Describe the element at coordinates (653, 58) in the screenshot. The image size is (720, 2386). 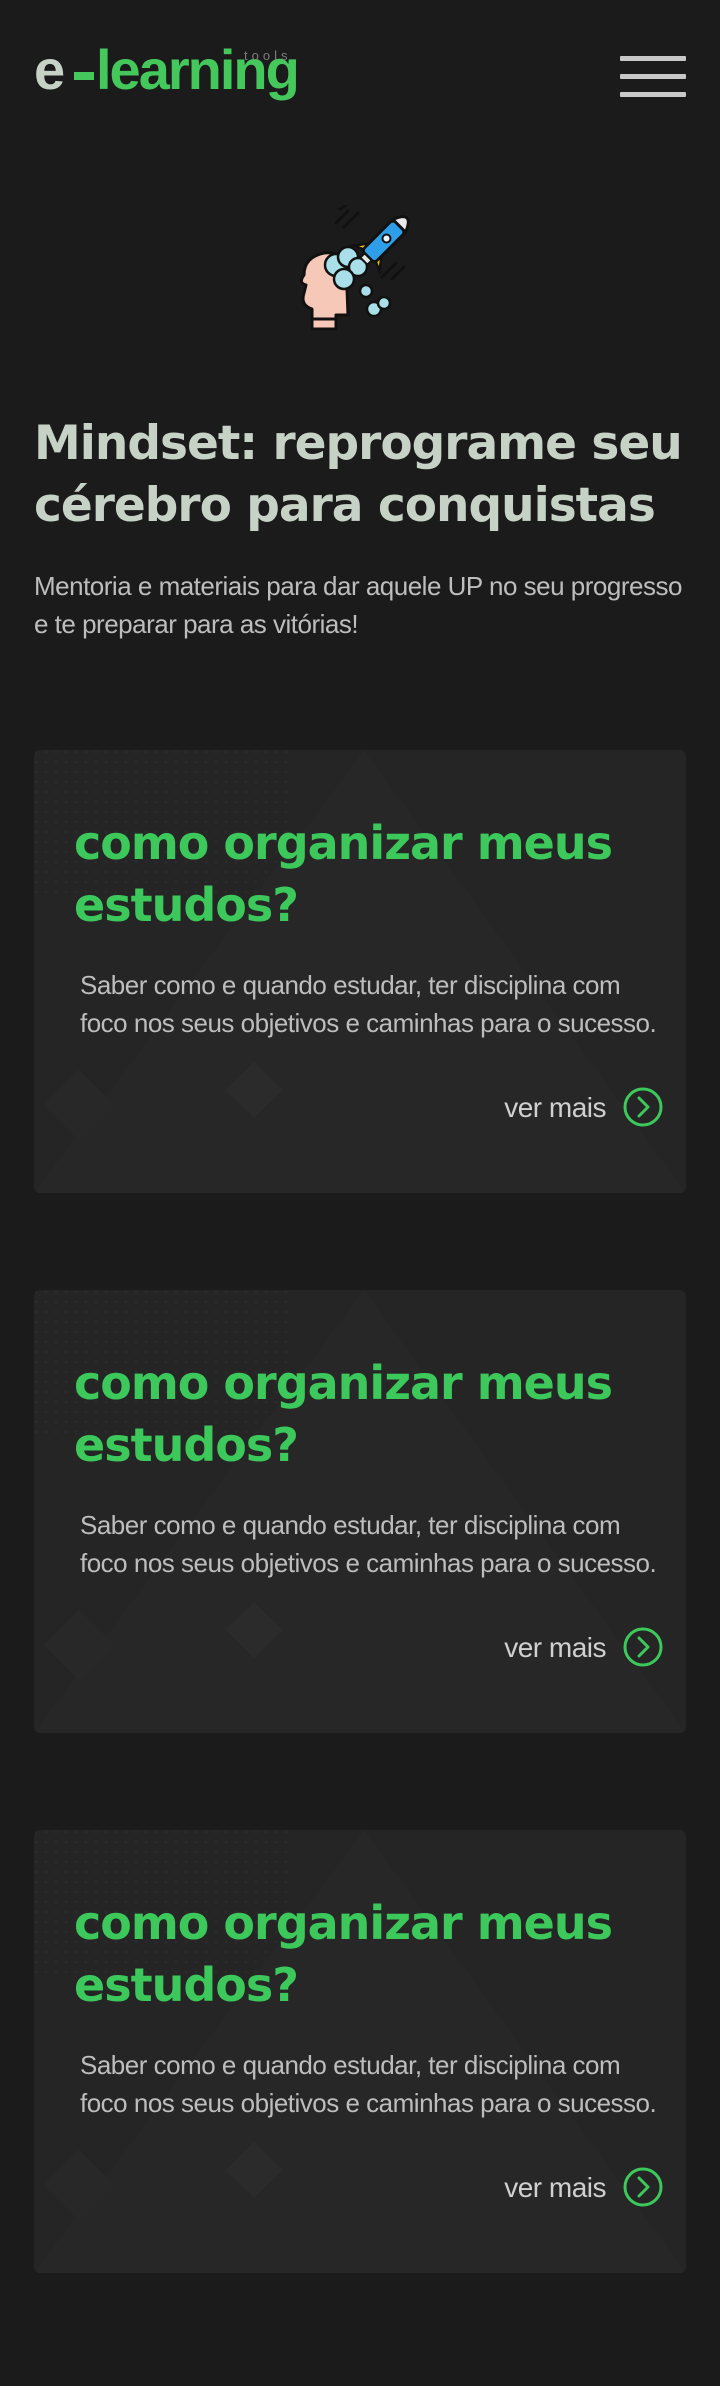
I see `hamburger-icon` at that location.